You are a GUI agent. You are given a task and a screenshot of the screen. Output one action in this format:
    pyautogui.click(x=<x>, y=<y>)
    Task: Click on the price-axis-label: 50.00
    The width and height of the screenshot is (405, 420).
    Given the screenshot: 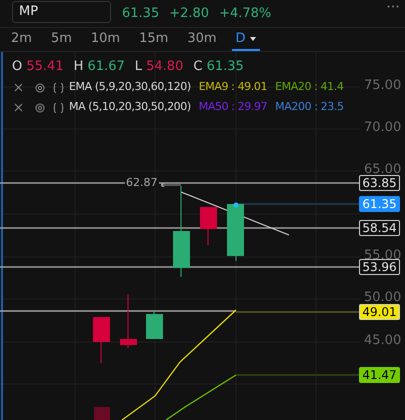 What is the action you would take?
    pyautogui.click(x=383, y=297)
    